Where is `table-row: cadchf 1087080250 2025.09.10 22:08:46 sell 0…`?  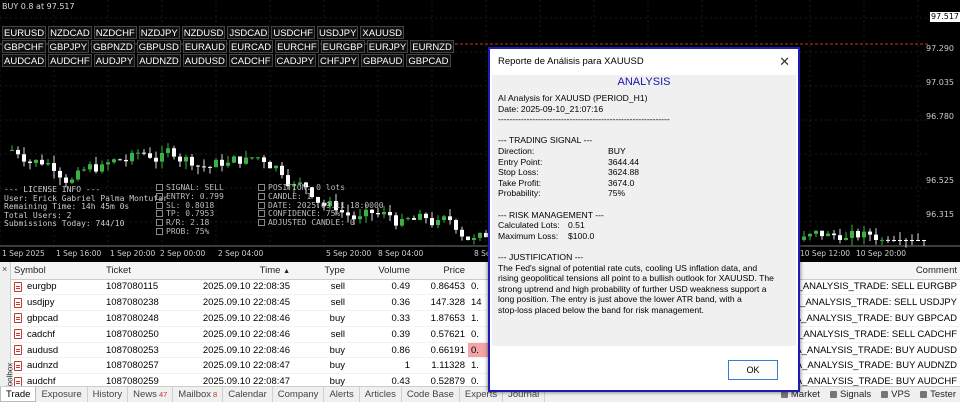 table-row: cadchf 1087080250 2025.09.10 22:08:46 sell 0… is located at coordinates (485, 334).